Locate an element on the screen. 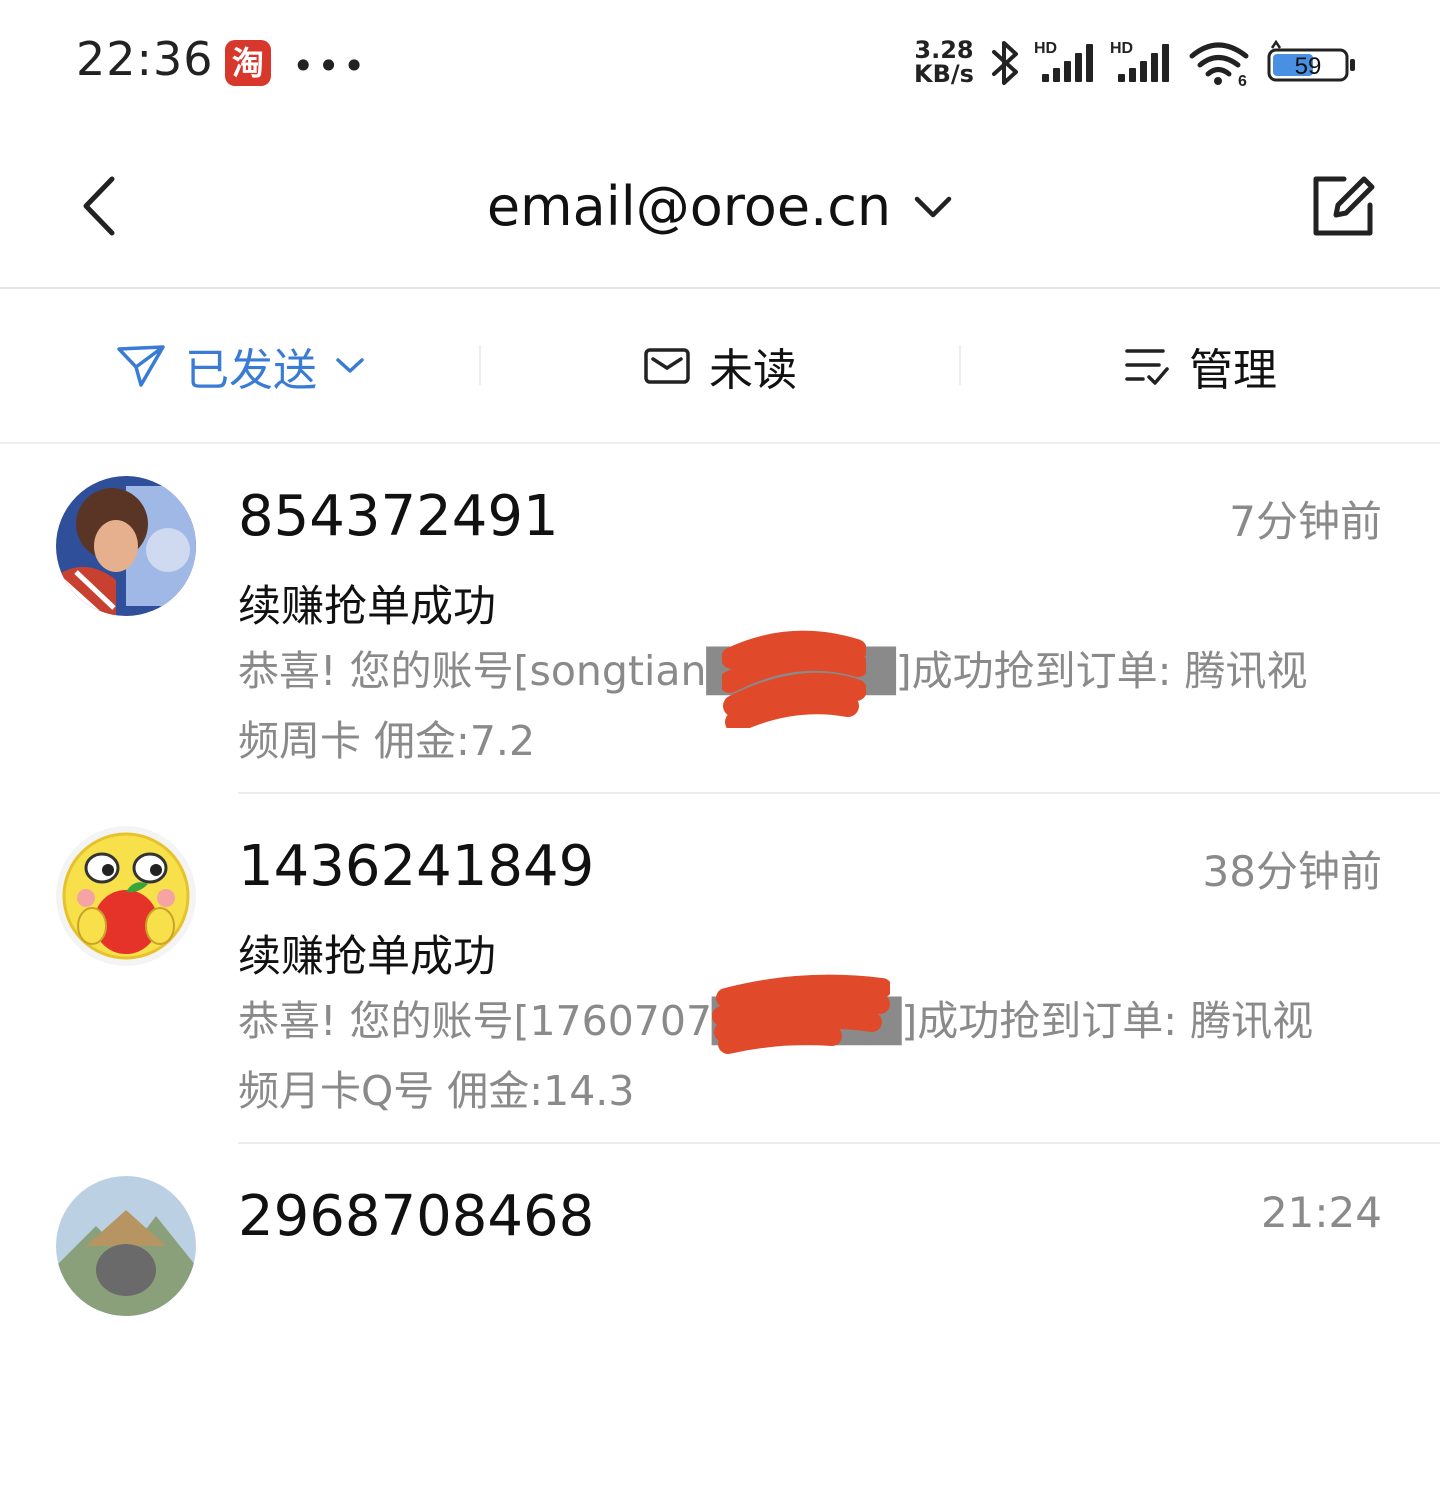 Image resolution: width=1440 pixels, height=1494 pixels. filter-bar: 已发送 未读 管理 is located at coordinates (720, 366).